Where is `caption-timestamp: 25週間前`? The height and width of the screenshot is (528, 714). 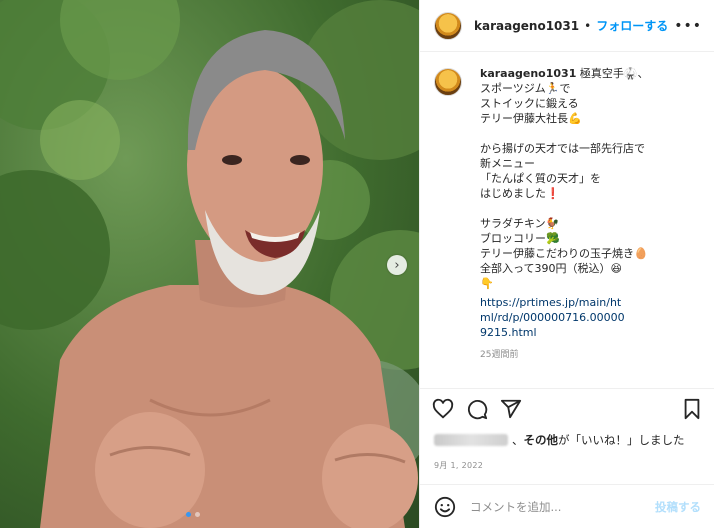 caption-timestamp: 25週間前 is located at coordinates (564, 355).